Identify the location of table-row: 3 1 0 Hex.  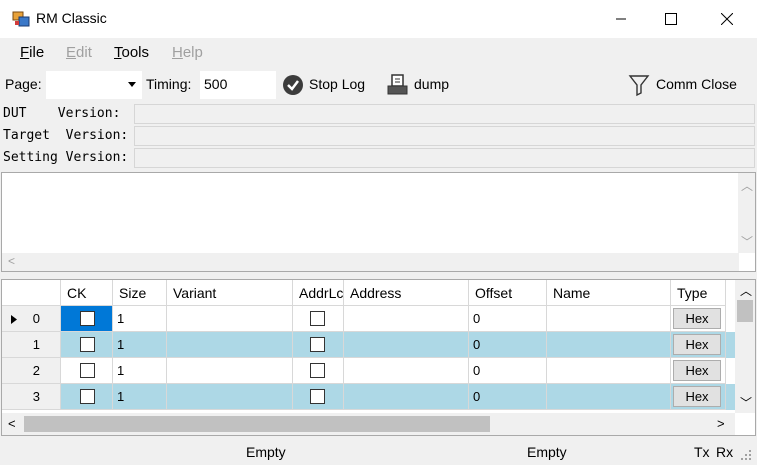
(368, 397).